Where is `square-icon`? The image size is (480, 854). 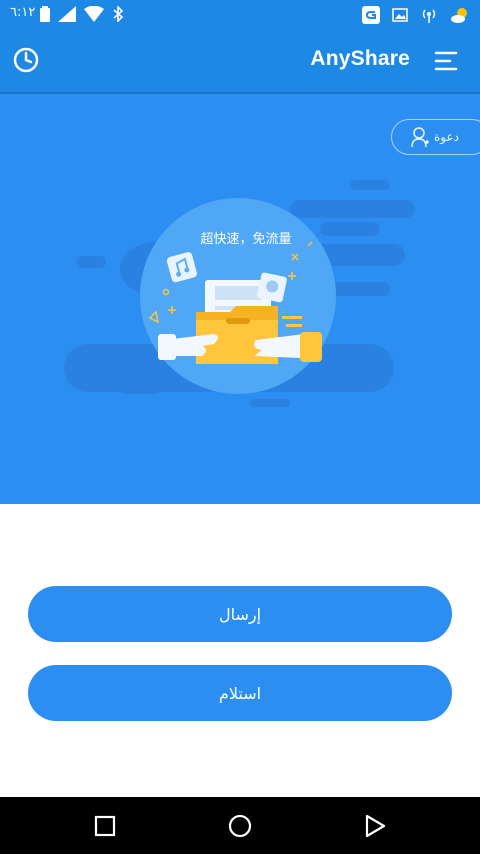
square-icon is located at coordinates (105, 826).